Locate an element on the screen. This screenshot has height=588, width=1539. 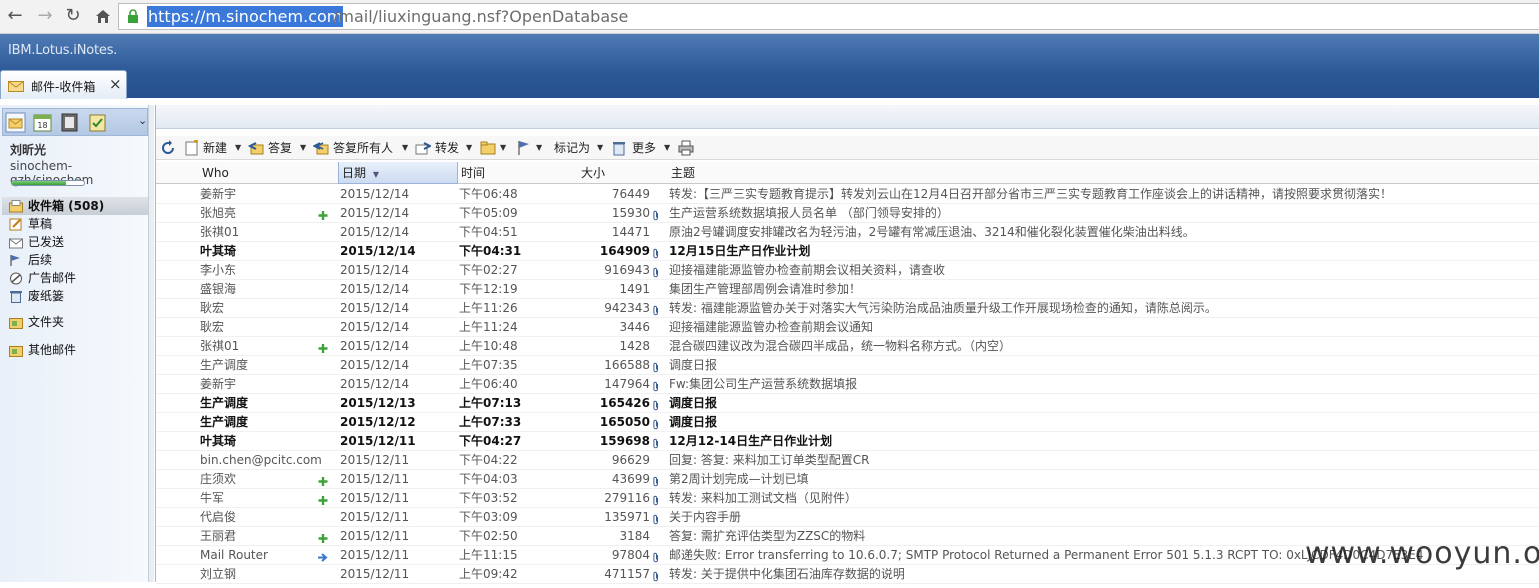
message-row: 叶其琦 2015/12/14 下午04:31 164909 12月15日生产日作业计划 is located at coordinates (847, 251).